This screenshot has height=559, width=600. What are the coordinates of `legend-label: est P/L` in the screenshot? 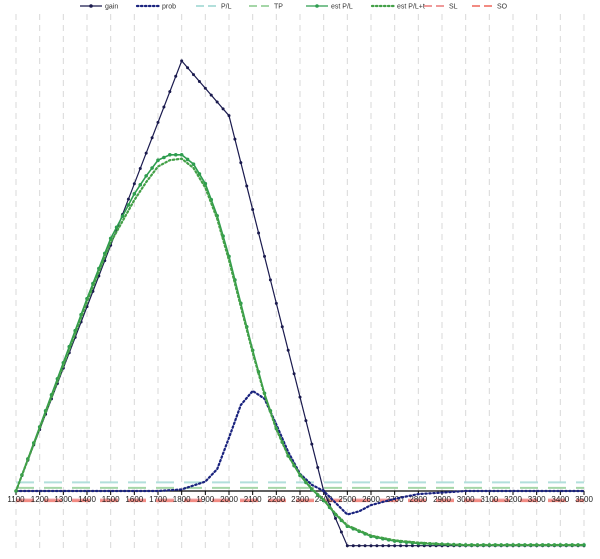 It's located at (342, 7).